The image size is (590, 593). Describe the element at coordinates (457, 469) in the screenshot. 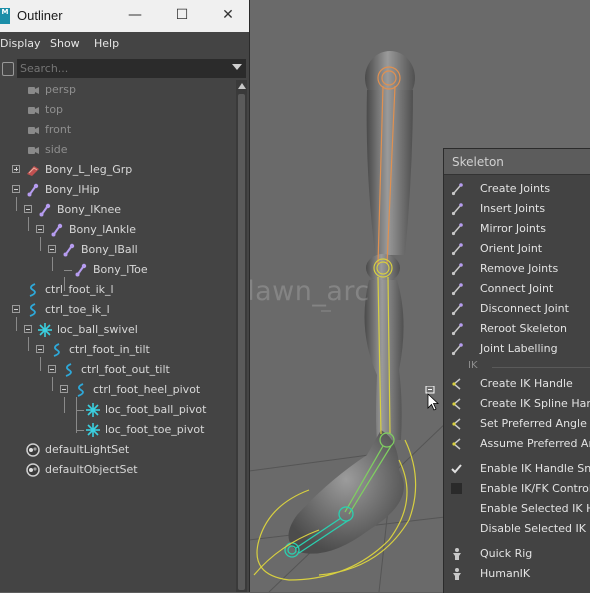

I see `checkmark-icon` at that location.